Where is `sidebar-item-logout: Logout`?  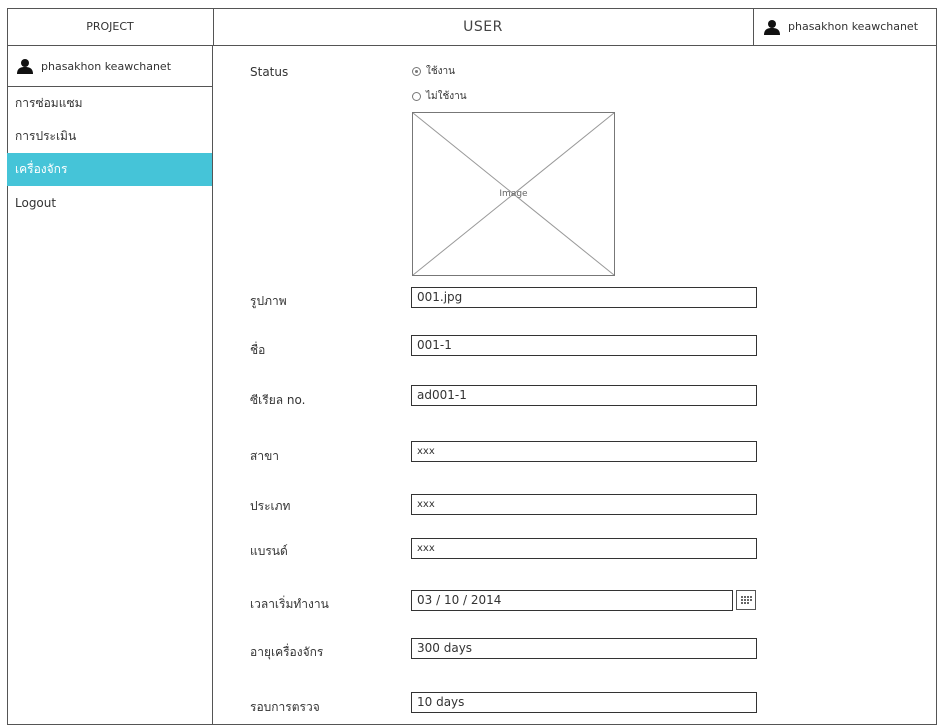 sidebar-item-logout: Logout is located at coordinates (109, 202).